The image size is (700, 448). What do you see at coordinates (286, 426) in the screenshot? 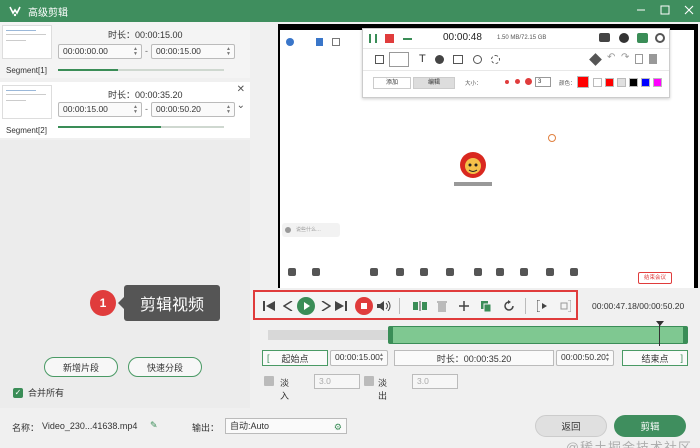
I see `output-select: 自动:Auto ⚙` at bounding box center [286, 426].